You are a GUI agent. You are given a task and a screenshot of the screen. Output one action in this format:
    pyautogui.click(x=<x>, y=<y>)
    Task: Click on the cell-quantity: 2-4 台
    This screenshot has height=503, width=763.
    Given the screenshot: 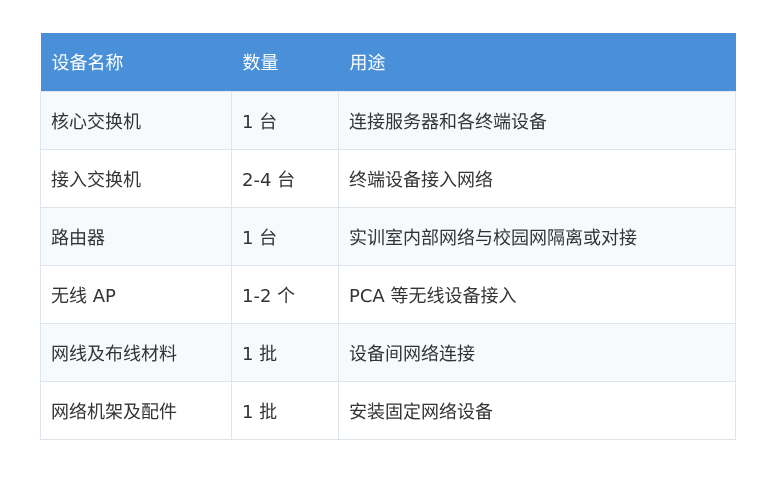 What is the action you would take?
    pyautogui.click(x=285, y=178)
    